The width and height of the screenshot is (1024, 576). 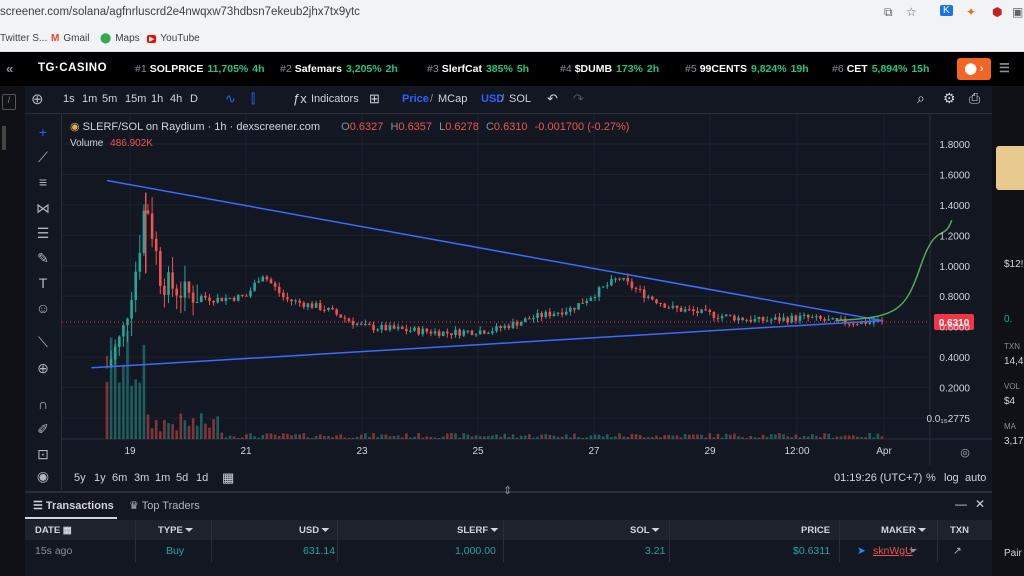 What do you see at coordinates (339, 69) in the screenshot?
I see `trending-item: #2 Safemars 3,205% 2h` at bounding box center [339, 69].